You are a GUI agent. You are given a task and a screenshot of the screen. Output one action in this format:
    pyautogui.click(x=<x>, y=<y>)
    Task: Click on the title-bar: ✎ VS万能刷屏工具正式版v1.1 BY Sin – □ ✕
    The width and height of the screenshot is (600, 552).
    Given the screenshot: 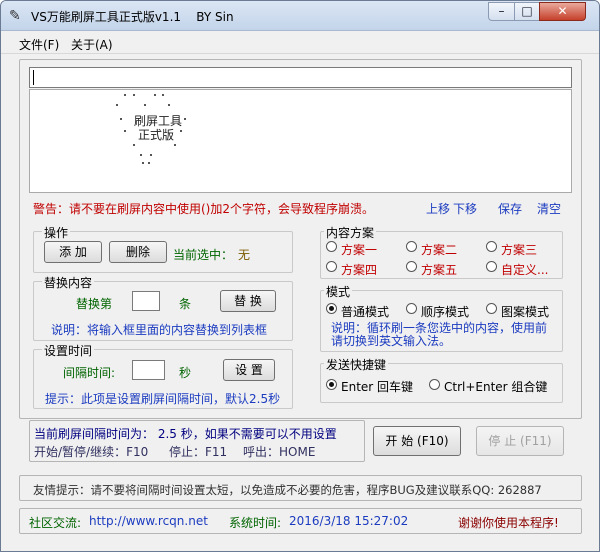 What is the action you would take?
    pyautogui.click(x=300, y=16)
    